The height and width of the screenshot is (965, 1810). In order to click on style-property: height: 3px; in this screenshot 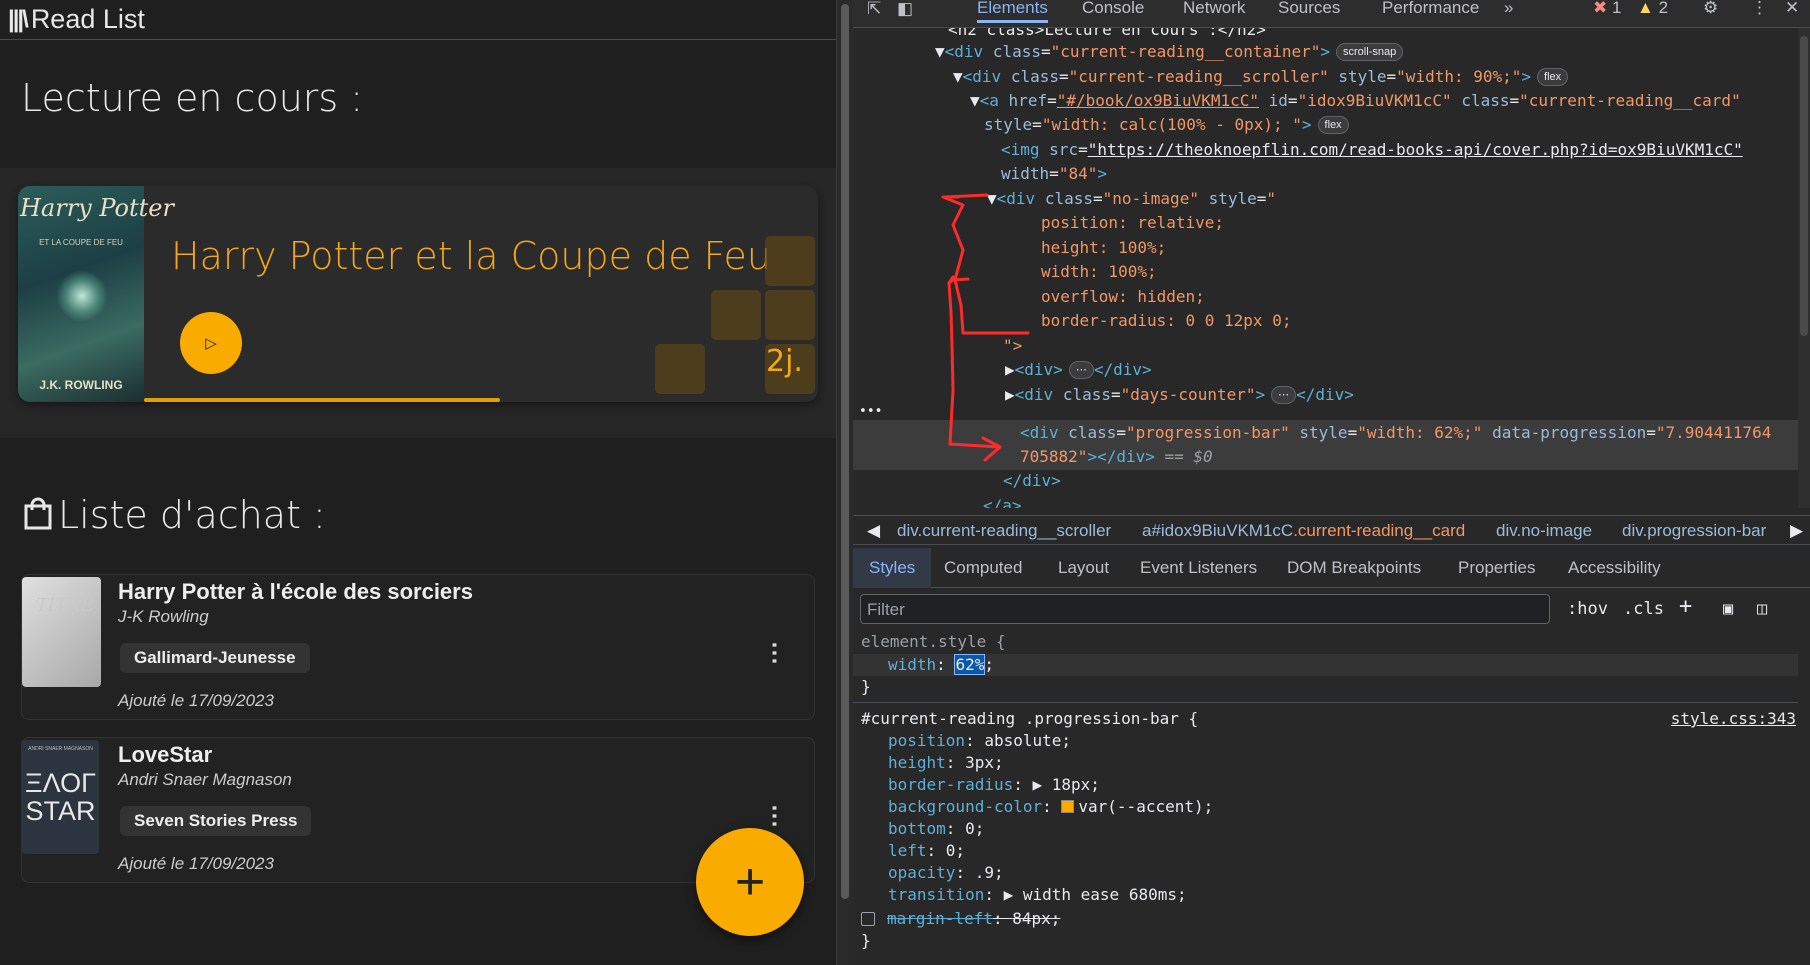, I will do `click(946, 763)`.